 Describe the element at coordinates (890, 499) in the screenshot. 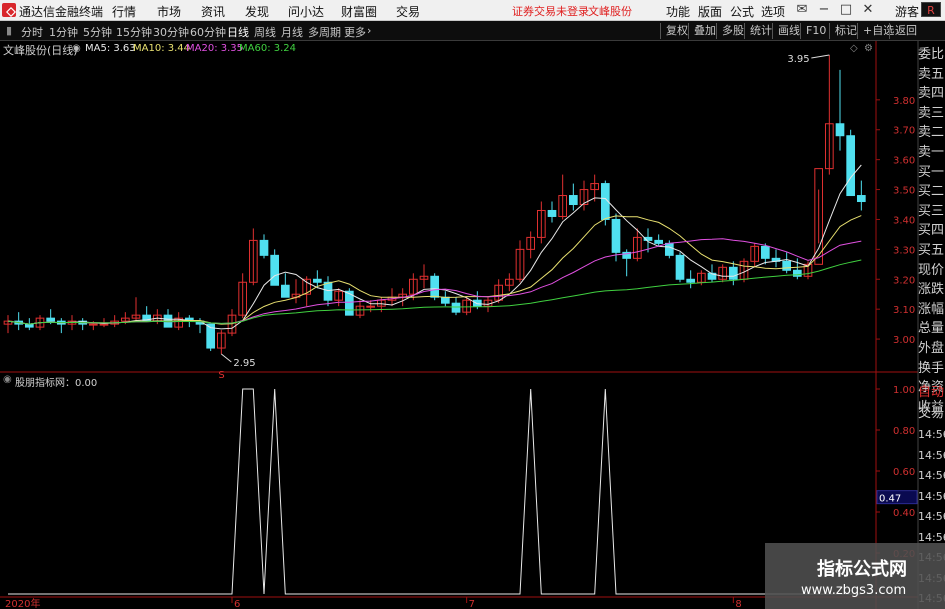

I see `ind-current-value: 0.47` at that location.